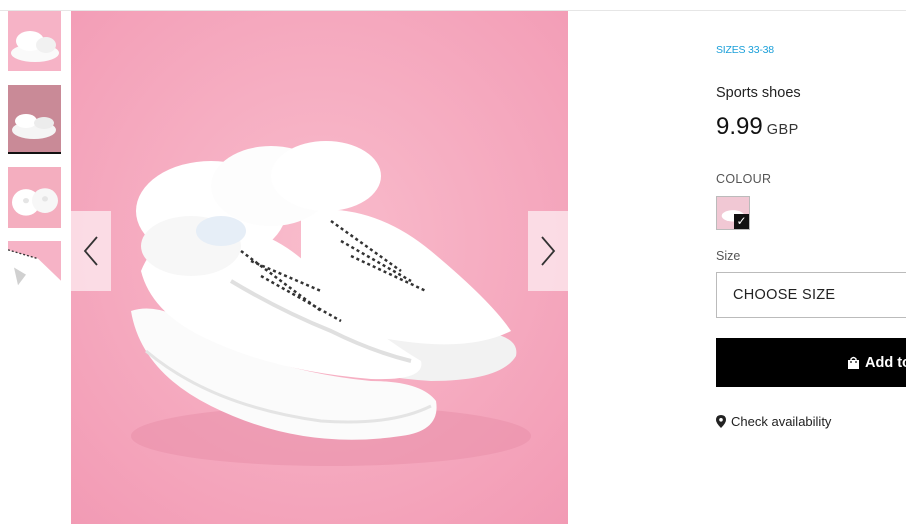 This screenshot has width=906, height=524. What do you see at coordinates (781, 421) in the screenshot?
I see `check-availability-label: Check availability` at bounding box center [781, 421].